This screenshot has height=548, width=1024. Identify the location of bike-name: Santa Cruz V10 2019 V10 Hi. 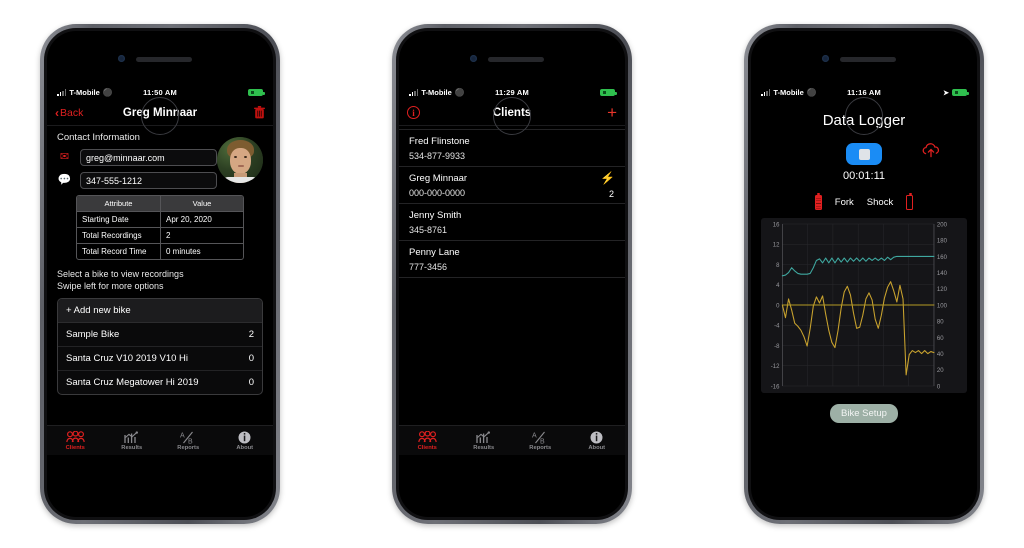
(127, 359).